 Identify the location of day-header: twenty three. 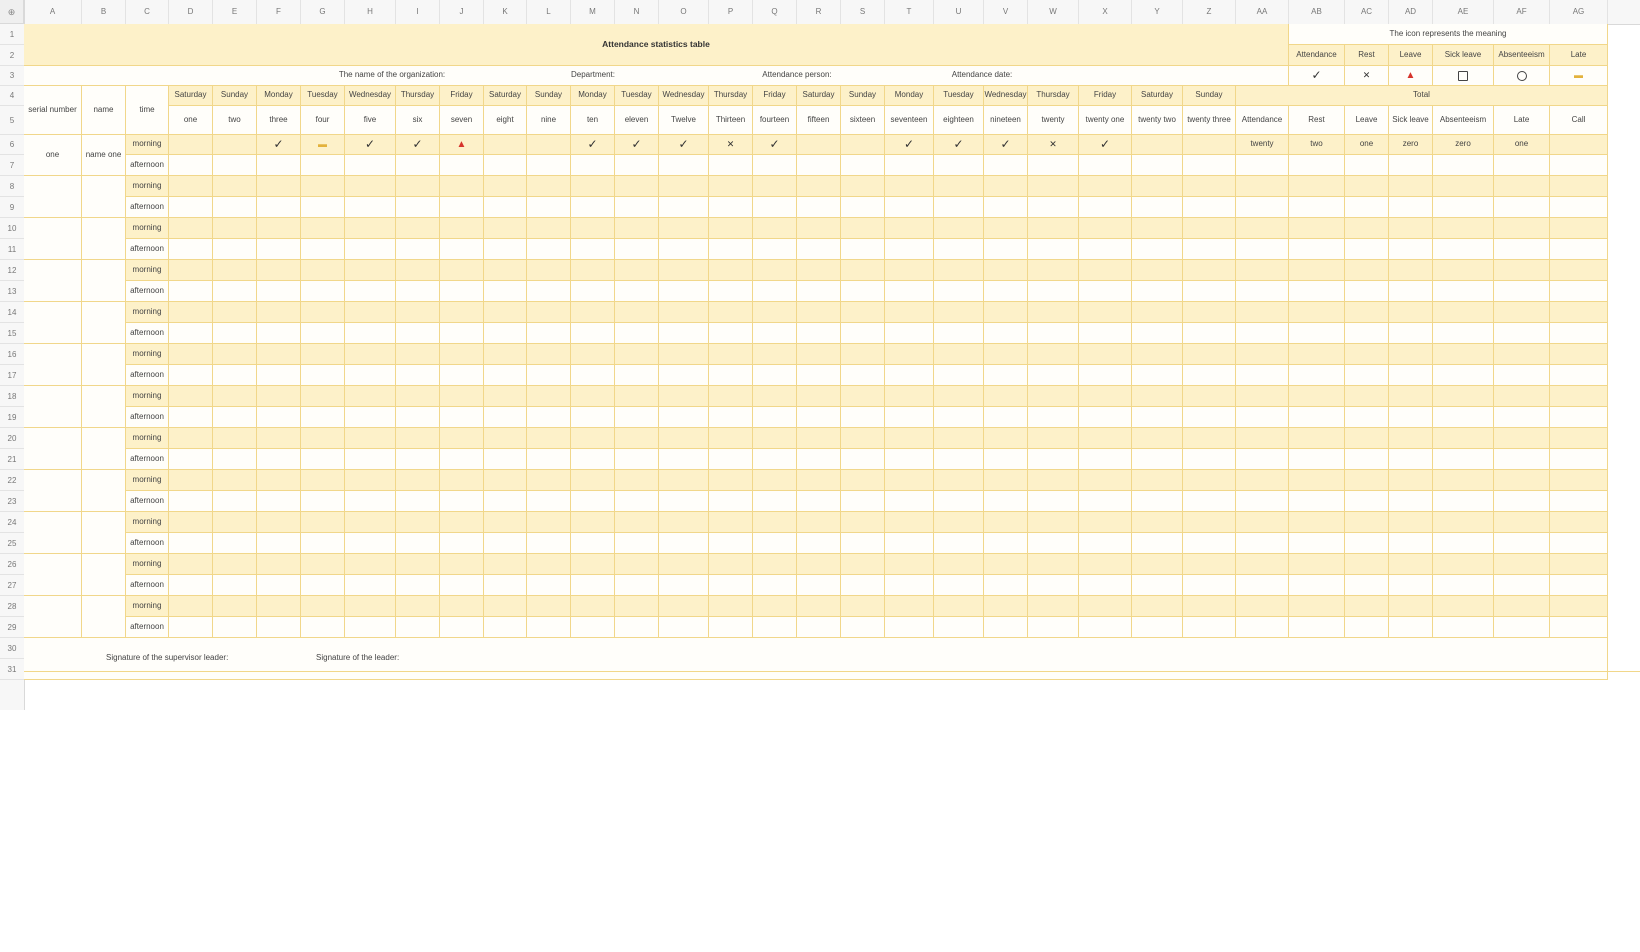
(1209, 120).